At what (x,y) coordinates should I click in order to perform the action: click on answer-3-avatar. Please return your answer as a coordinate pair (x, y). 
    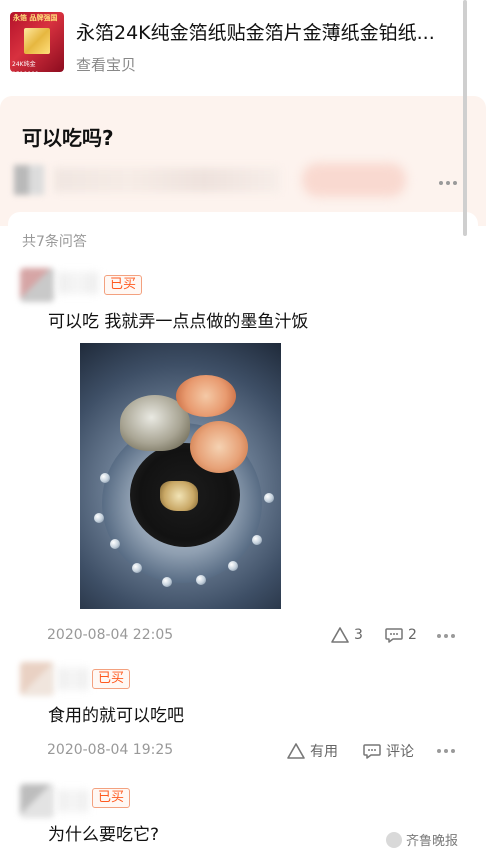
    Looking at the image, I should click on (37, 801).